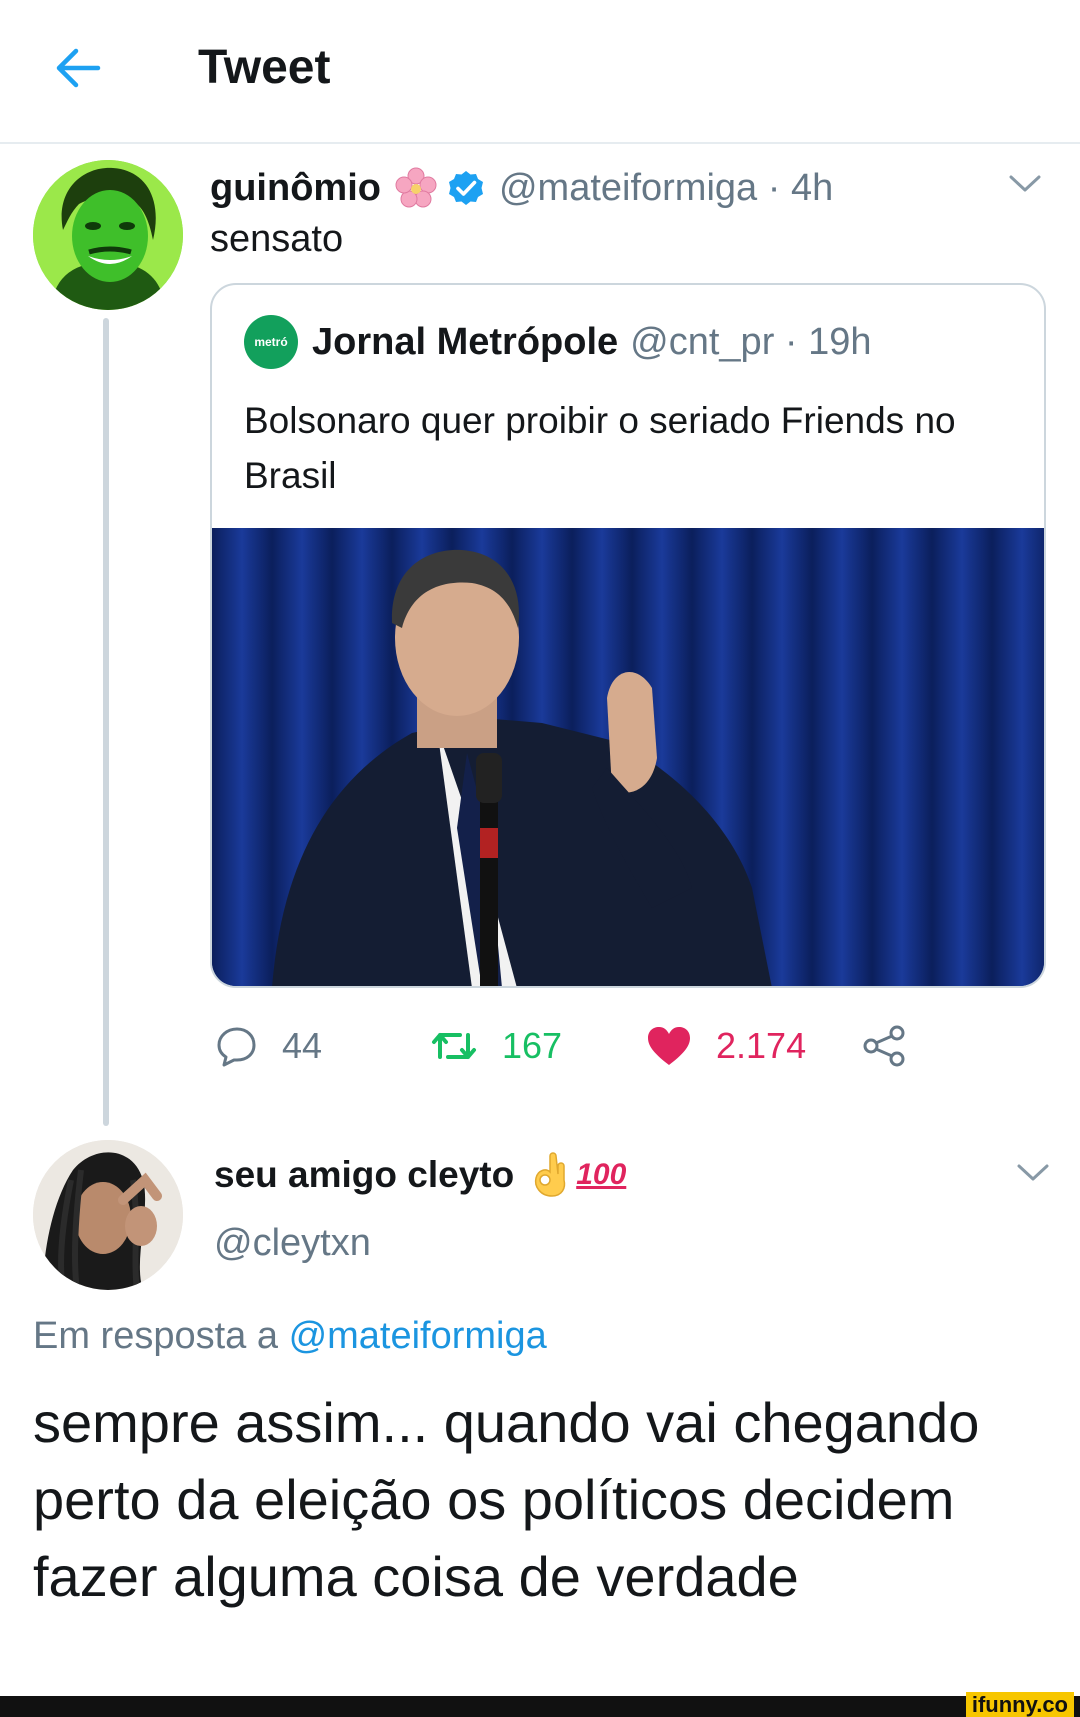 This screenshot has height=1717, width=1080. What do you see at coordinates (496, 1046) in the screenshot?
I see `retweet-action: 167` at bounding box center [496, 1046].